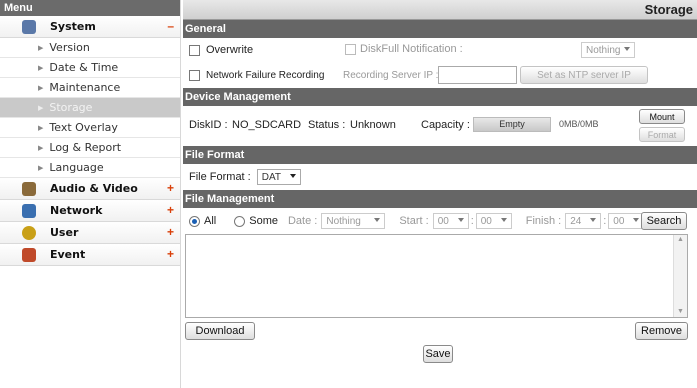 The width and height of the screenshot is (697, 388). Describe the element at coordinates (83, 127) in the screenshot. I see `sidebar-item-label: Text Overlay` at that location.